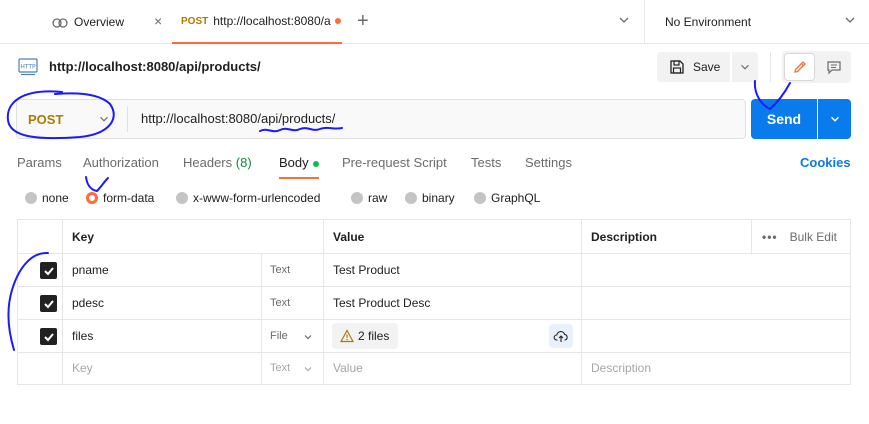 The image size is (869, 424). Describe the element at coordinates (378, 198) in the screenshot. I see `radio-raw-label: raw` at that location.